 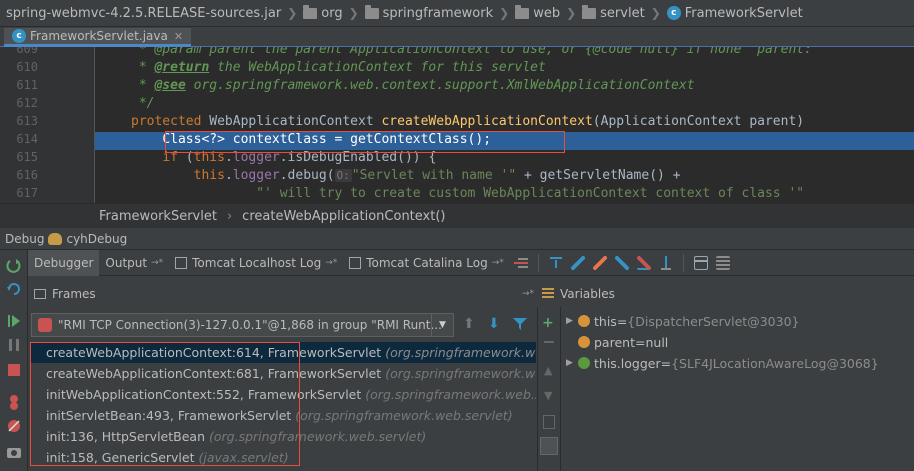 What do you see at coordinates (700, 262) in the screenshot?
I see `evaluate-expression-icon` at bounding box center [700, 262].